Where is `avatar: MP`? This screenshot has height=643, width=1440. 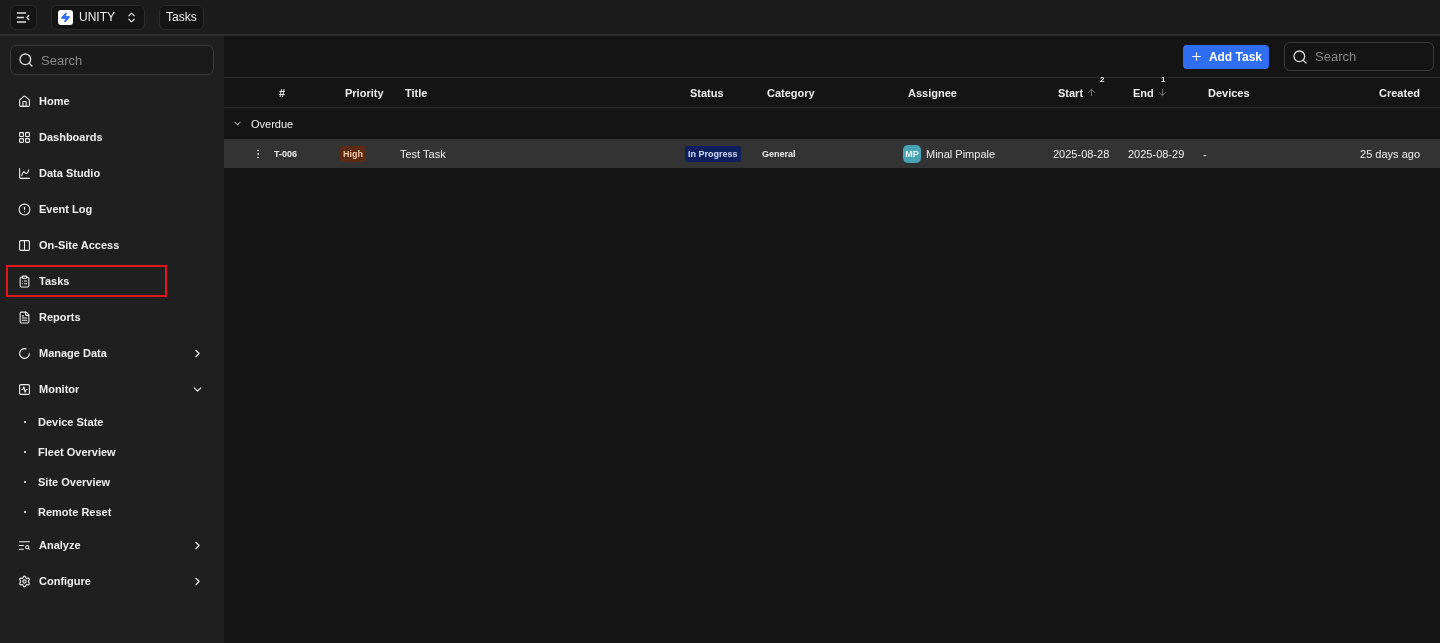
avatar: MP is located at coordinates (912, 153).